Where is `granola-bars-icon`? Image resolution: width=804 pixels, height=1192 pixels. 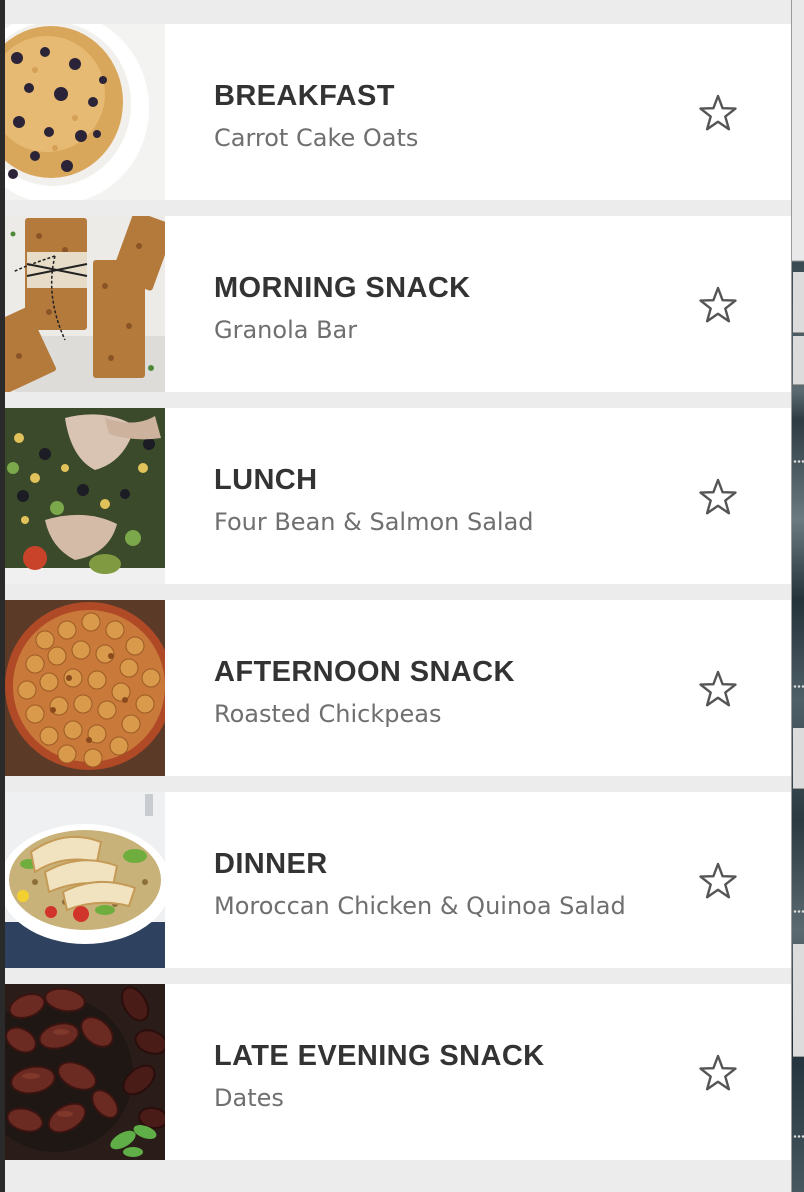 granola-bars-icon is located at coordinates (85, 304).